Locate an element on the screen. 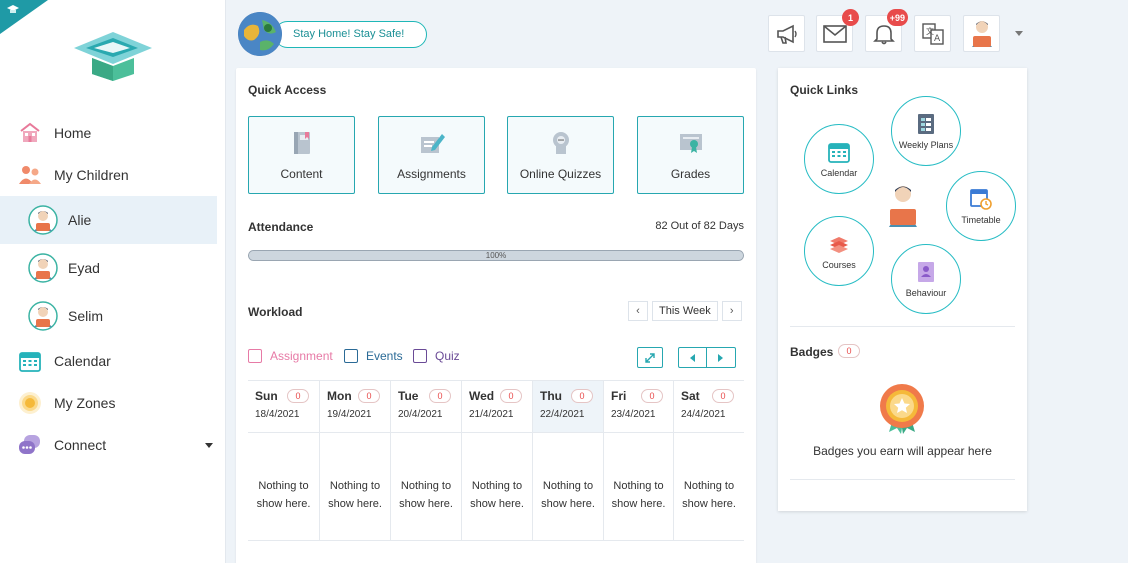 This screenshot has width=1128, height=563. tile-label: Assignments is located at coordinates (431, 174).